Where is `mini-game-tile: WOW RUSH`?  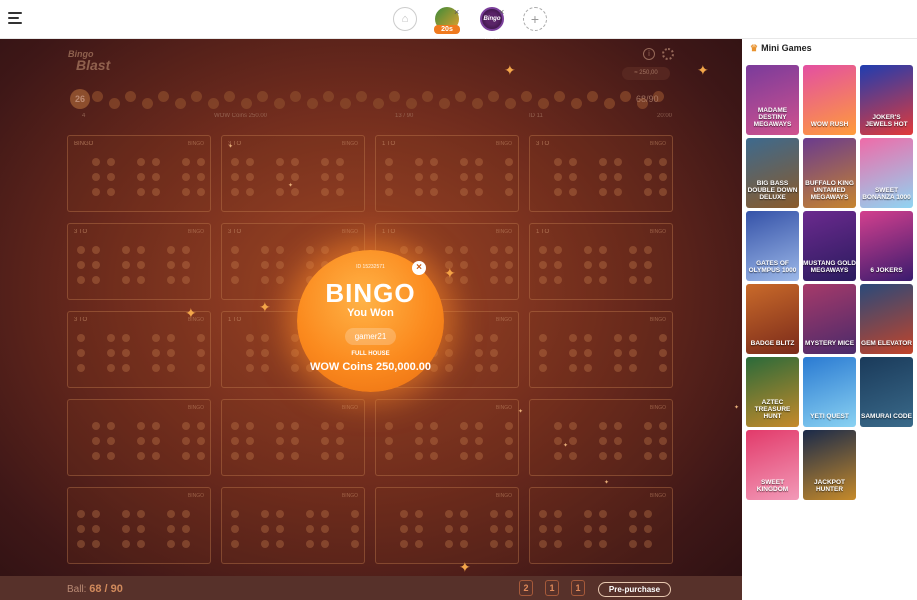 mini-game-tile: WOW RUSH is located at coordinates (829, 100).